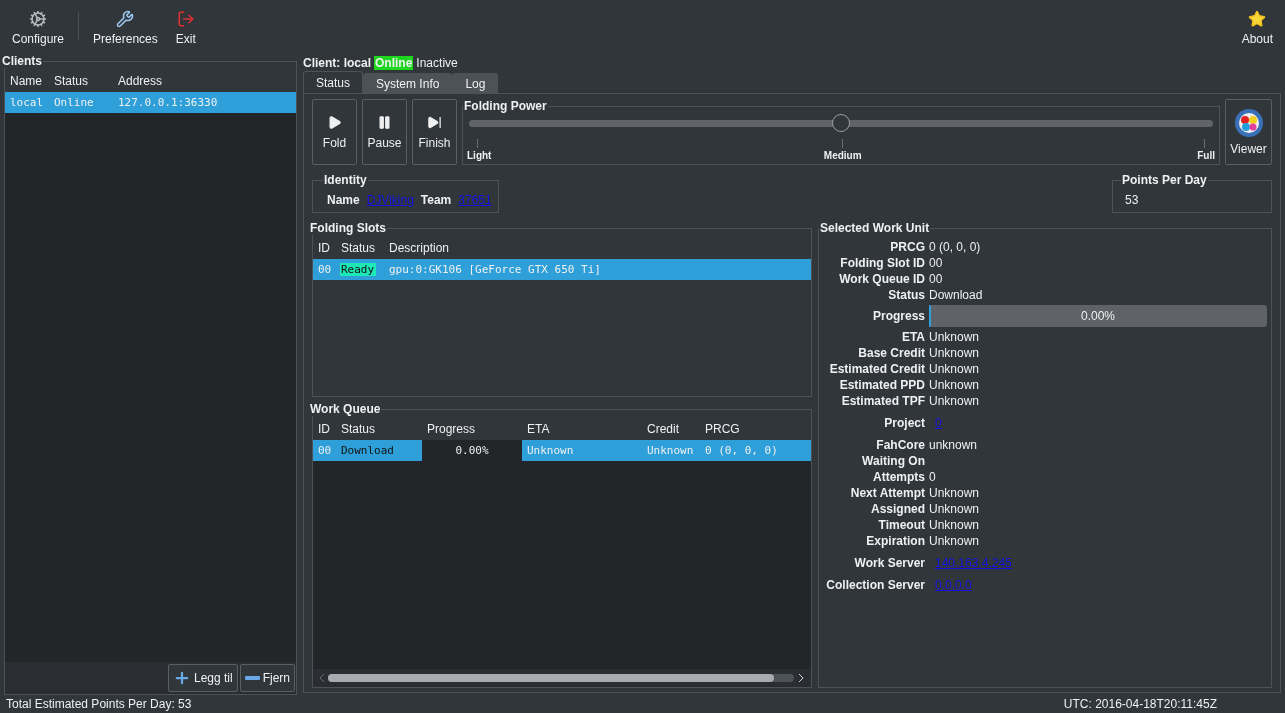 Image resolution: width=1285 pixels, height=713 pixels. I want to click on field-label: Folding Slot ID, so click(882, 263).